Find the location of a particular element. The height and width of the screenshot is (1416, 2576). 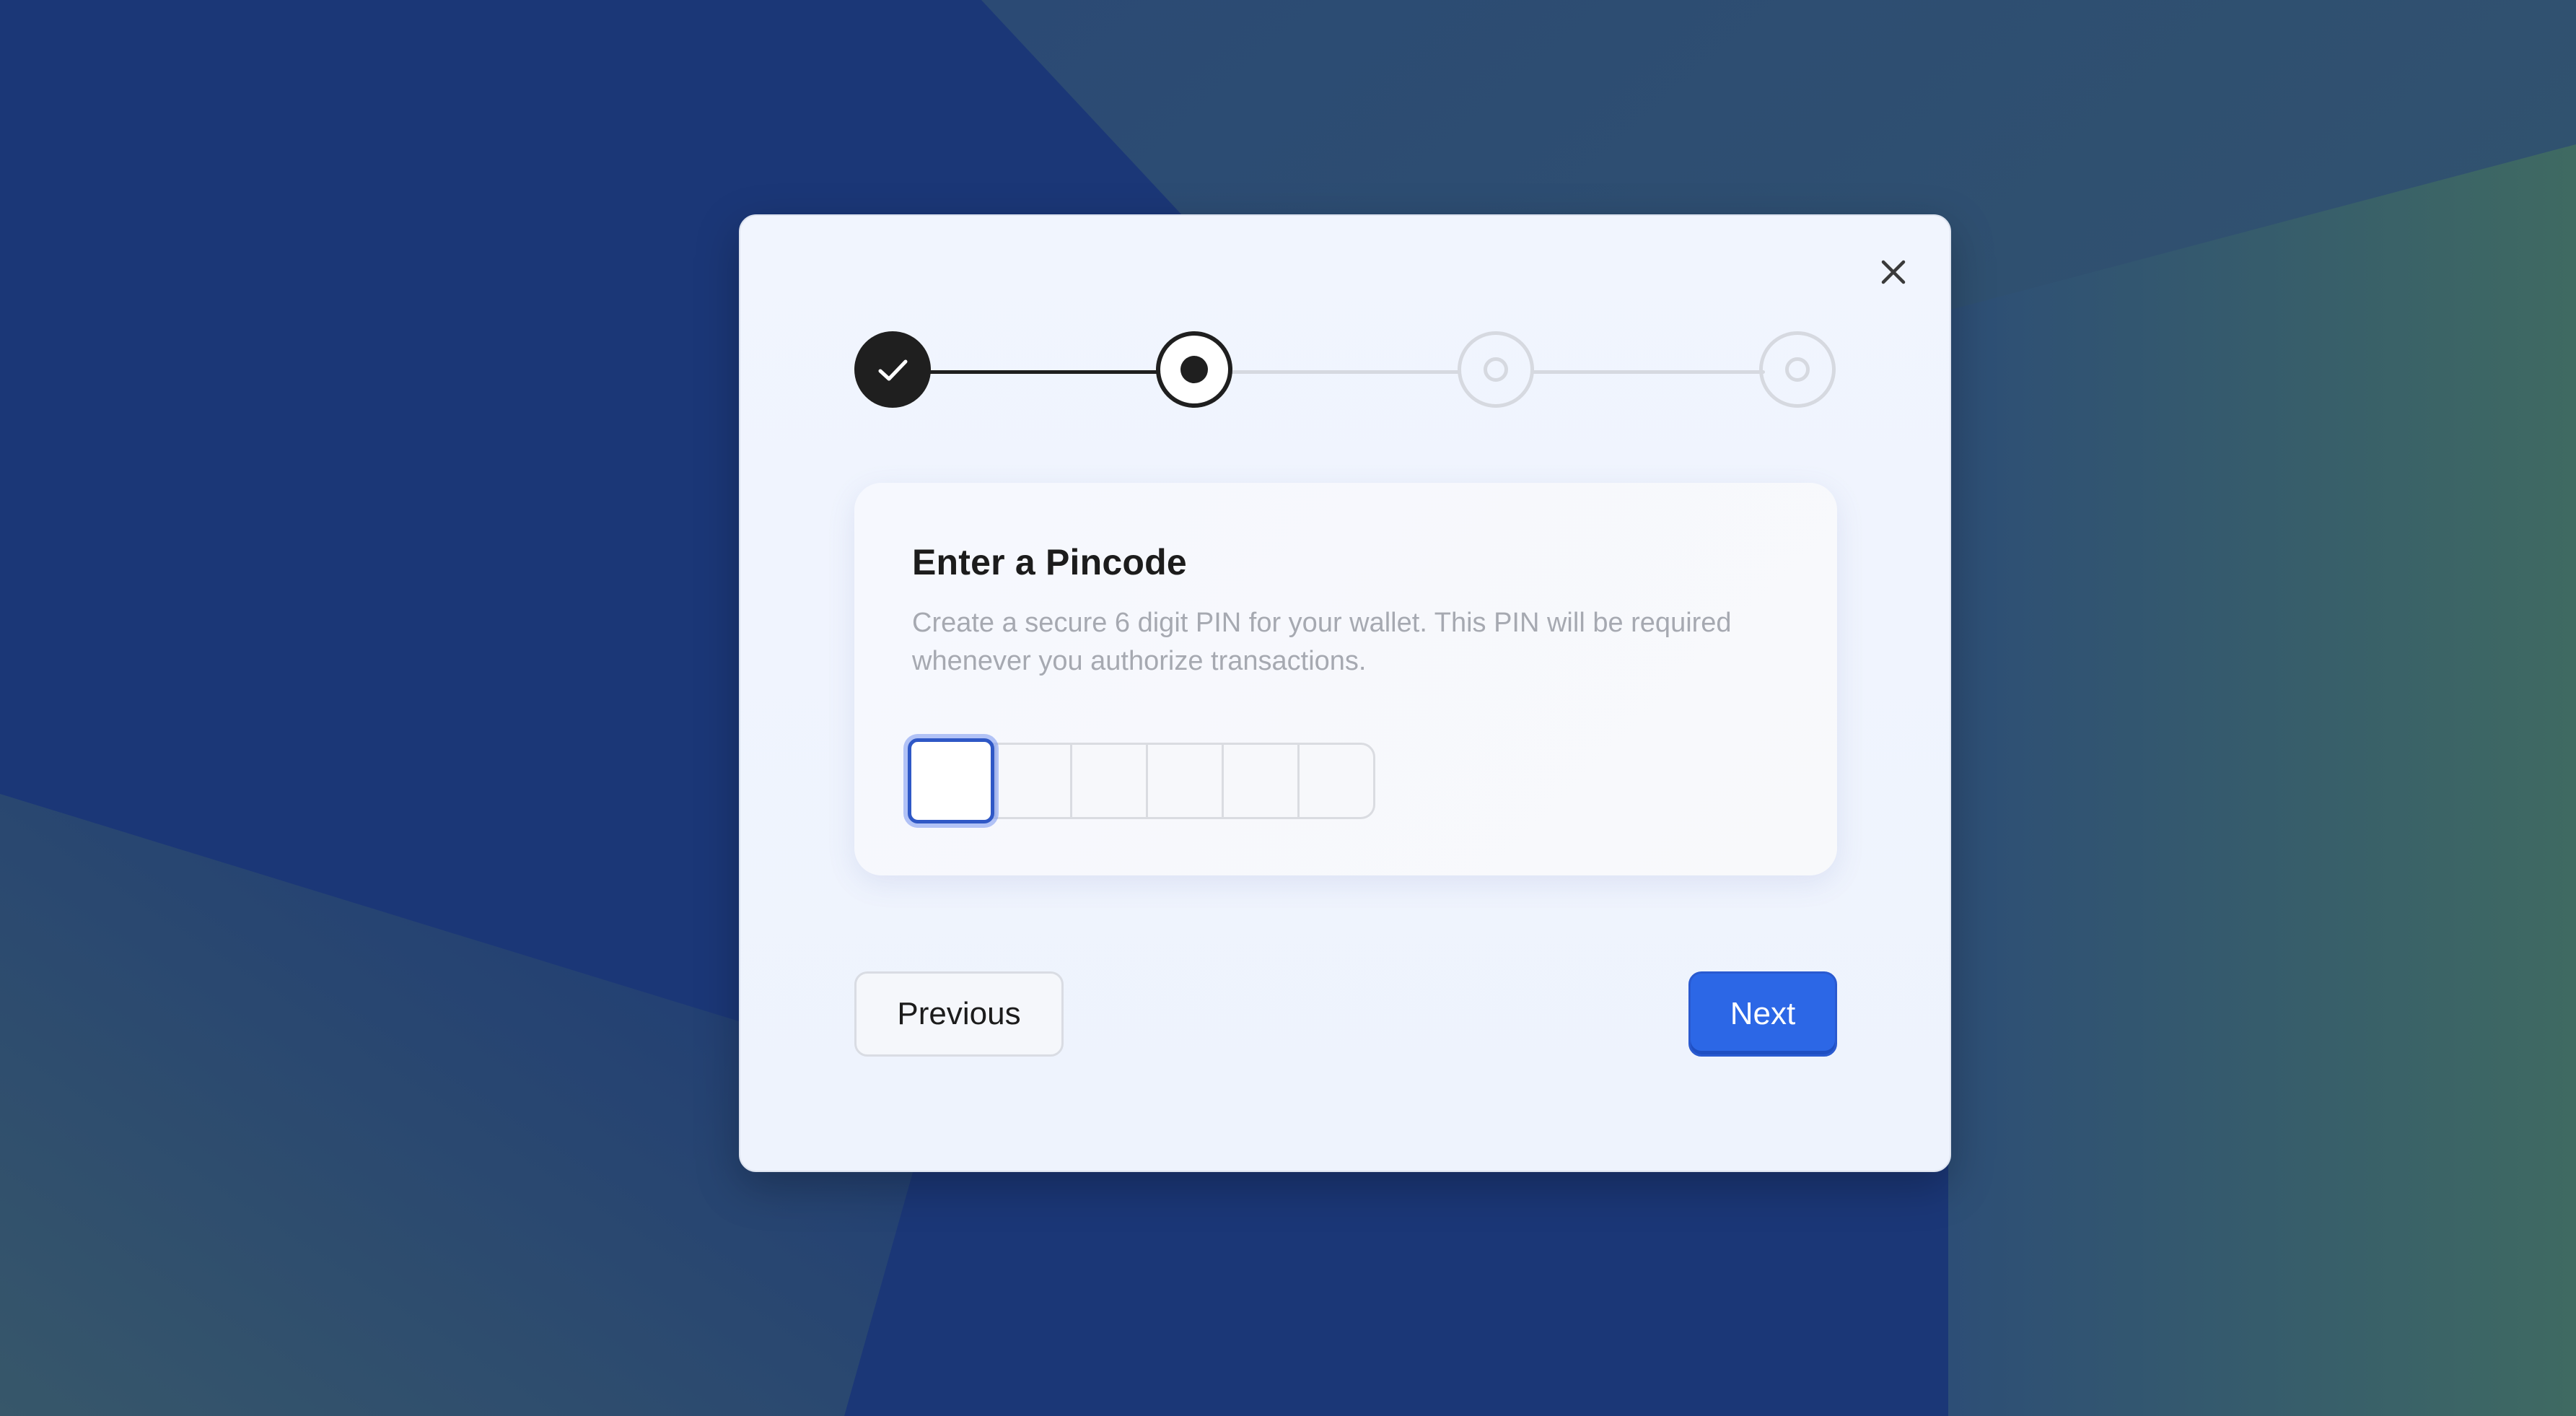

pin-input-group is located at coordinates (1141, 780).